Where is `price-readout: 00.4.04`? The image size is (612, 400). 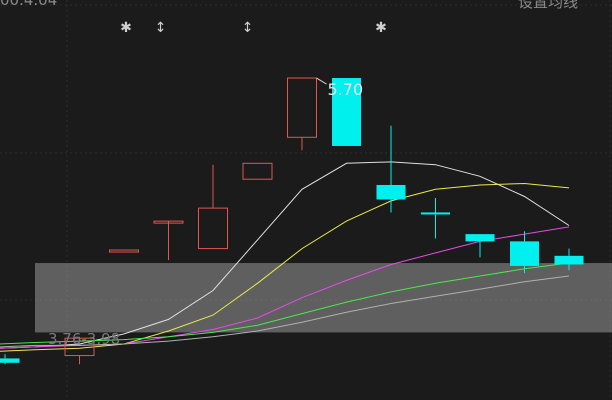
price-readout: 00.4.04 is located at coordinates (29, 4).